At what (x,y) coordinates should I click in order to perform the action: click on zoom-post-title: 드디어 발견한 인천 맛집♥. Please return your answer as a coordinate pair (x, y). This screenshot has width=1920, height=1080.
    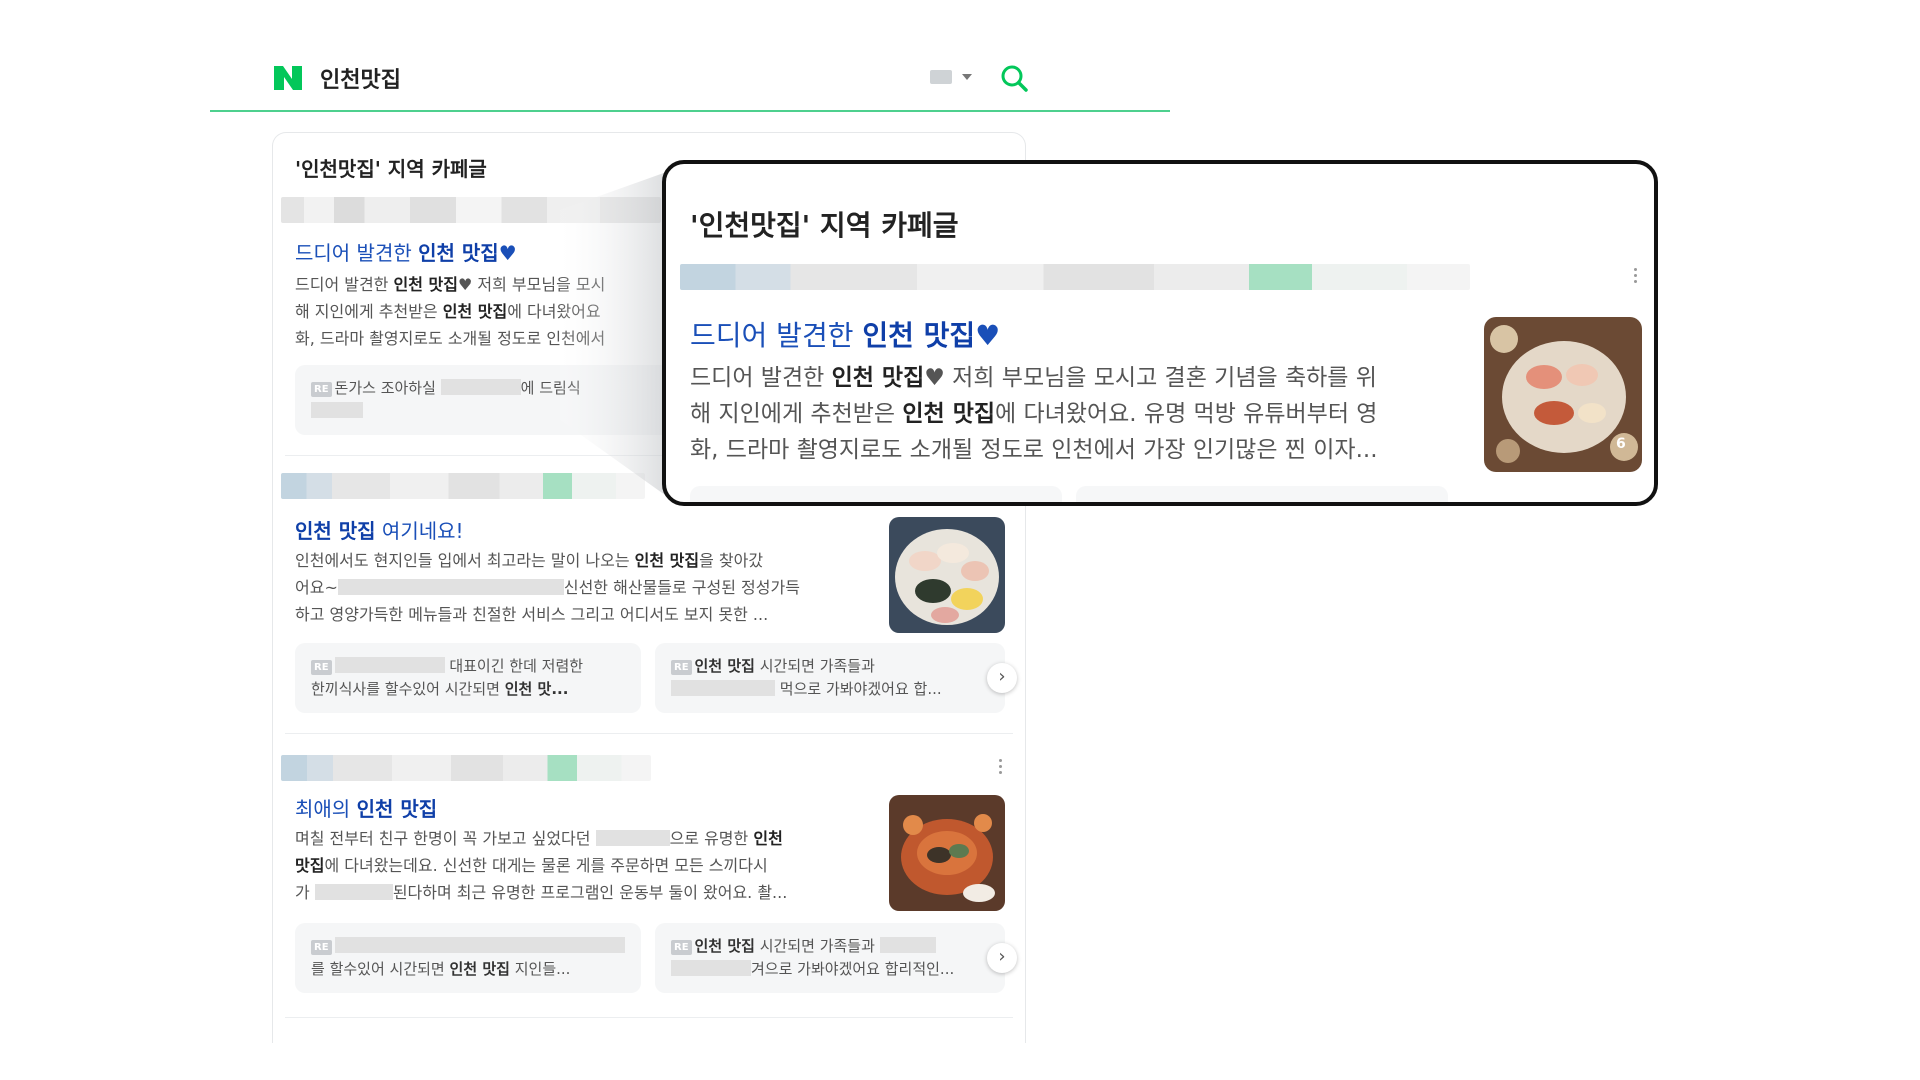
    Looking at the image, I should click on (845, 334).